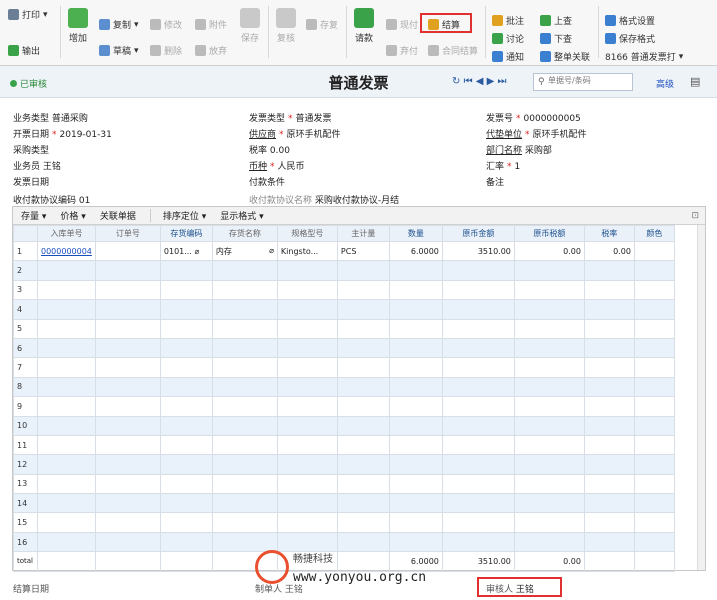  What do you see at coordinates (211, 24) in the screenshot?
I see `attach-button: 附件` at bounding box center [211, 24].